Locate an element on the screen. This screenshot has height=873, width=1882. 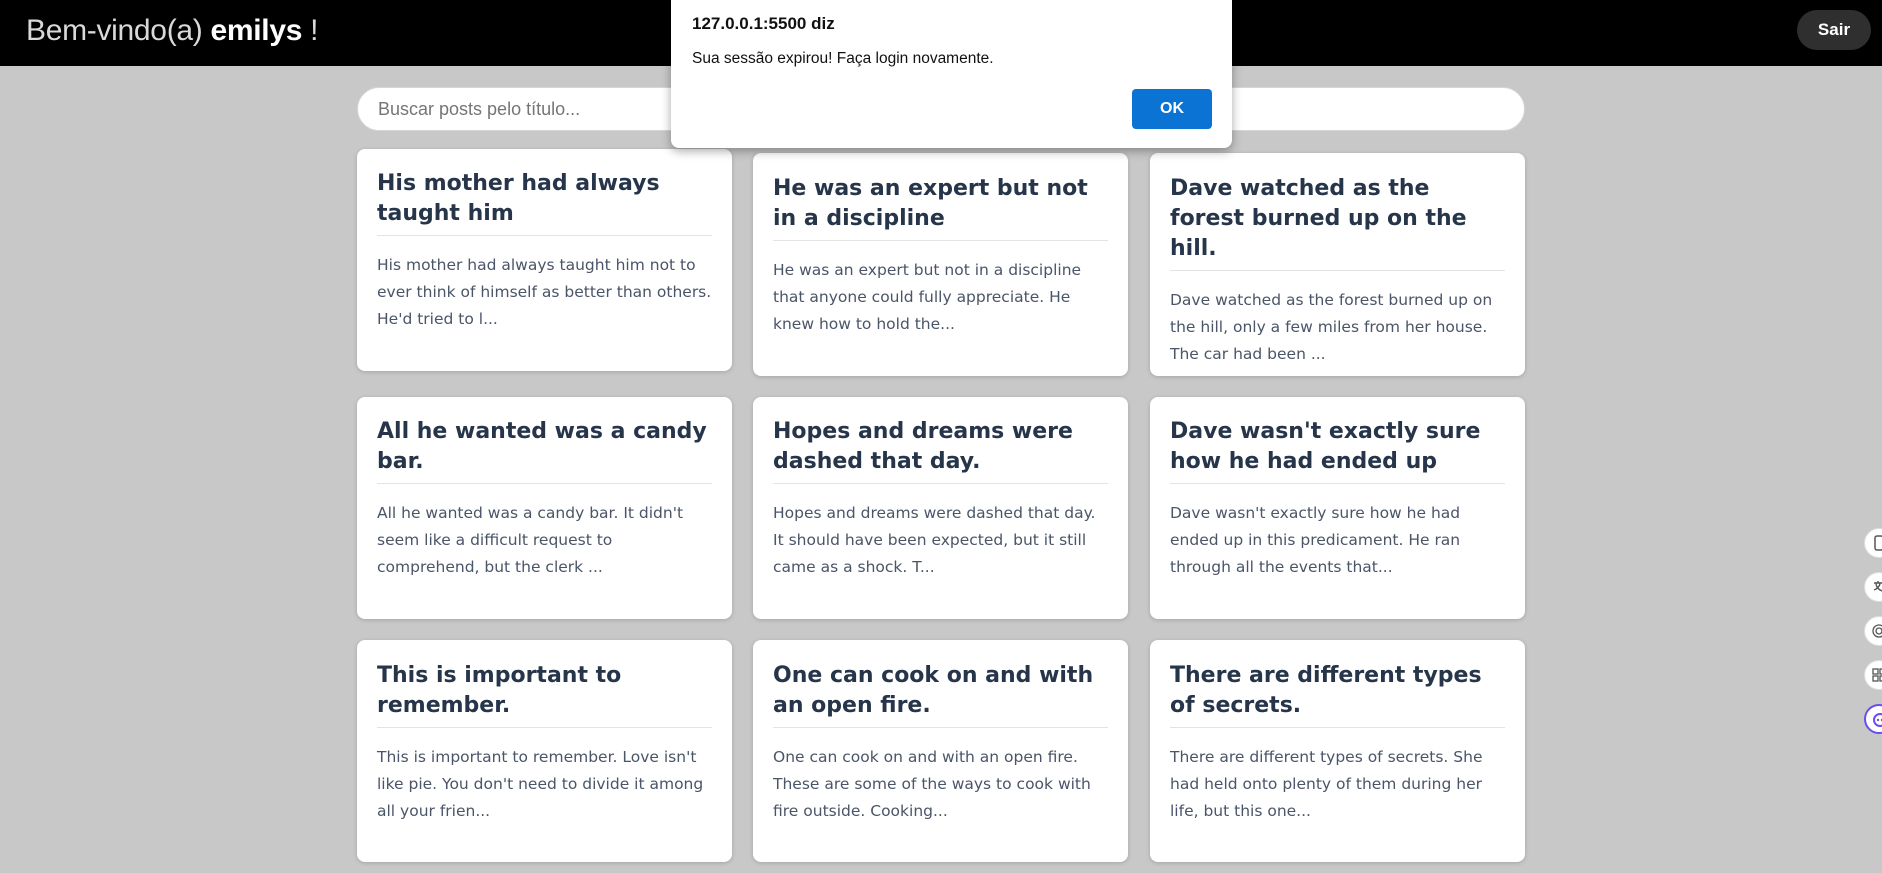
post-title: Hopes and dreams were dashed that day. is located at coordinates (940, 450).